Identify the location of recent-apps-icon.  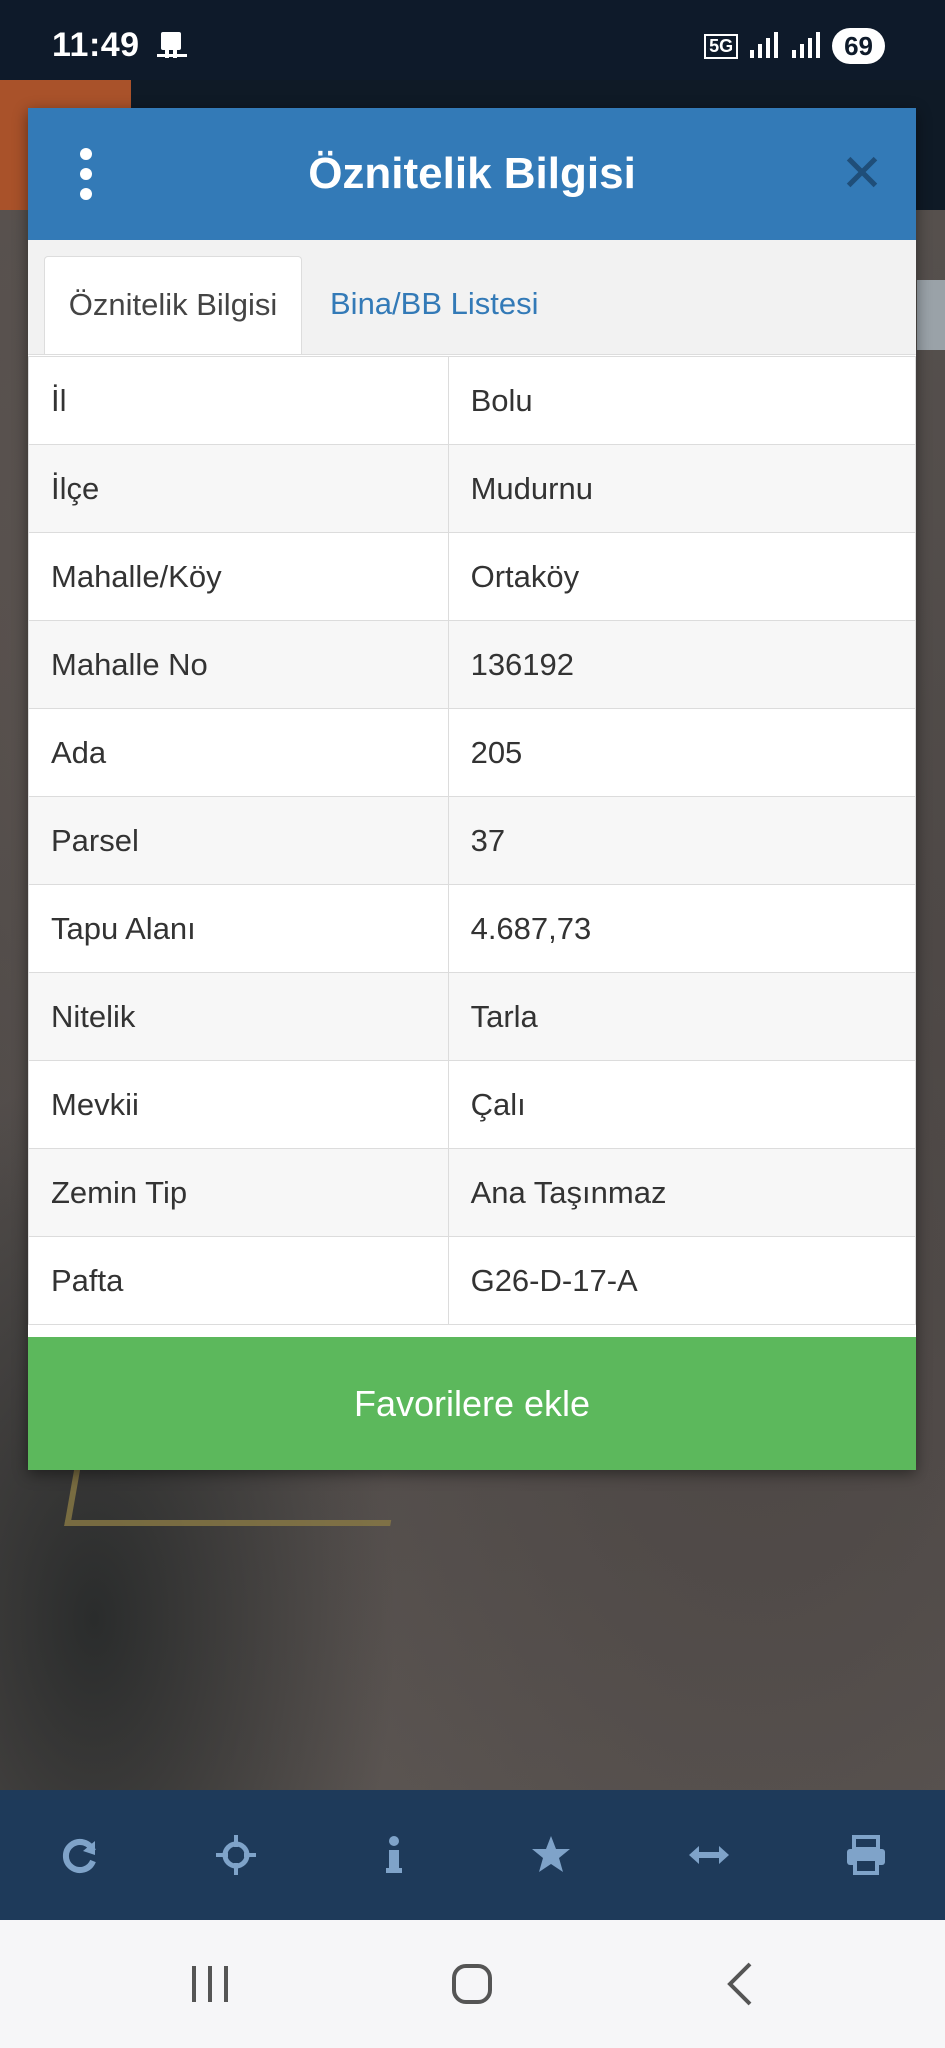
(210, 1984).